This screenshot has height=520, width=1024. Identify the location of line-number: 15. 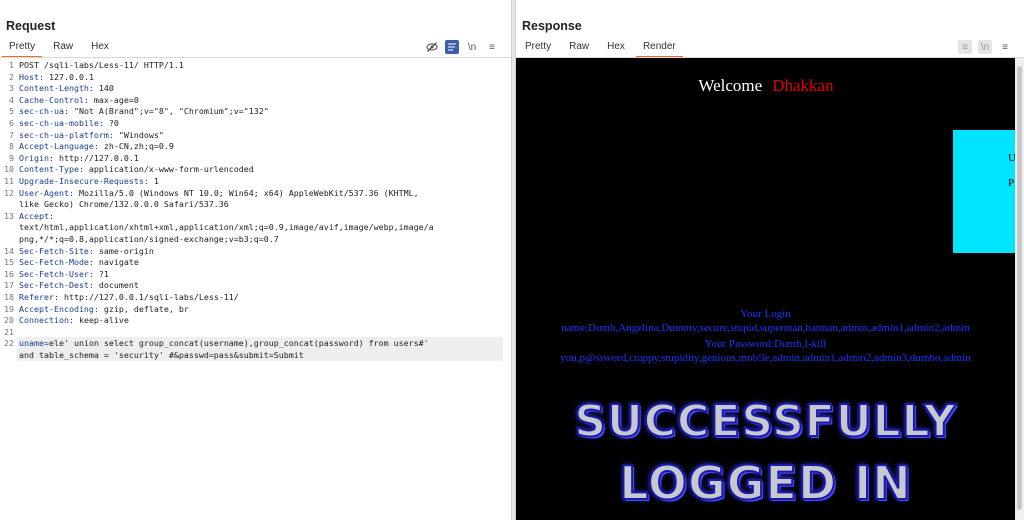
(9, 262).